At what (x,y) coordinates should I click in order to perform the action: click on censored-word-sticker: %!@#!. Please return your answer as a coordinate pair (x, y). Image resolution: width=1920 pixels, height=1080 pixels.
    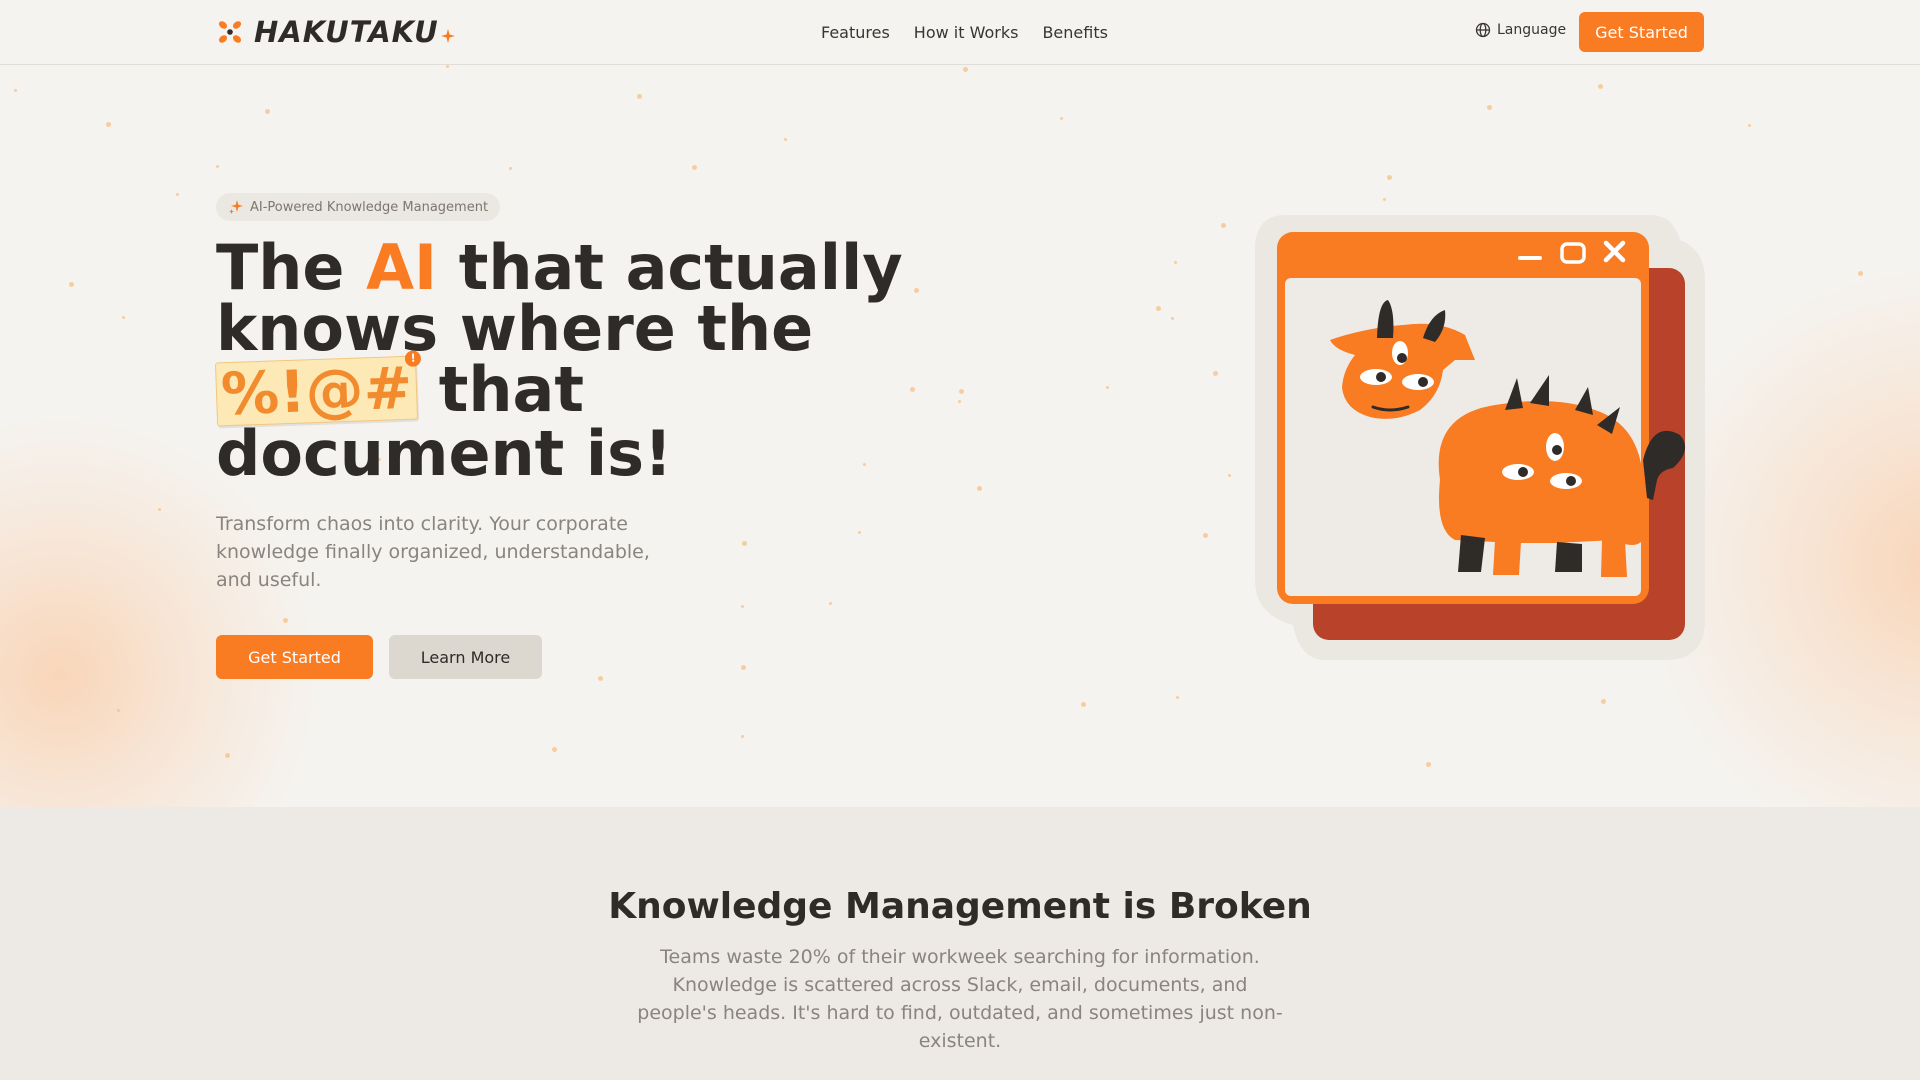
    Looking at the image, I should click on (318, 389).